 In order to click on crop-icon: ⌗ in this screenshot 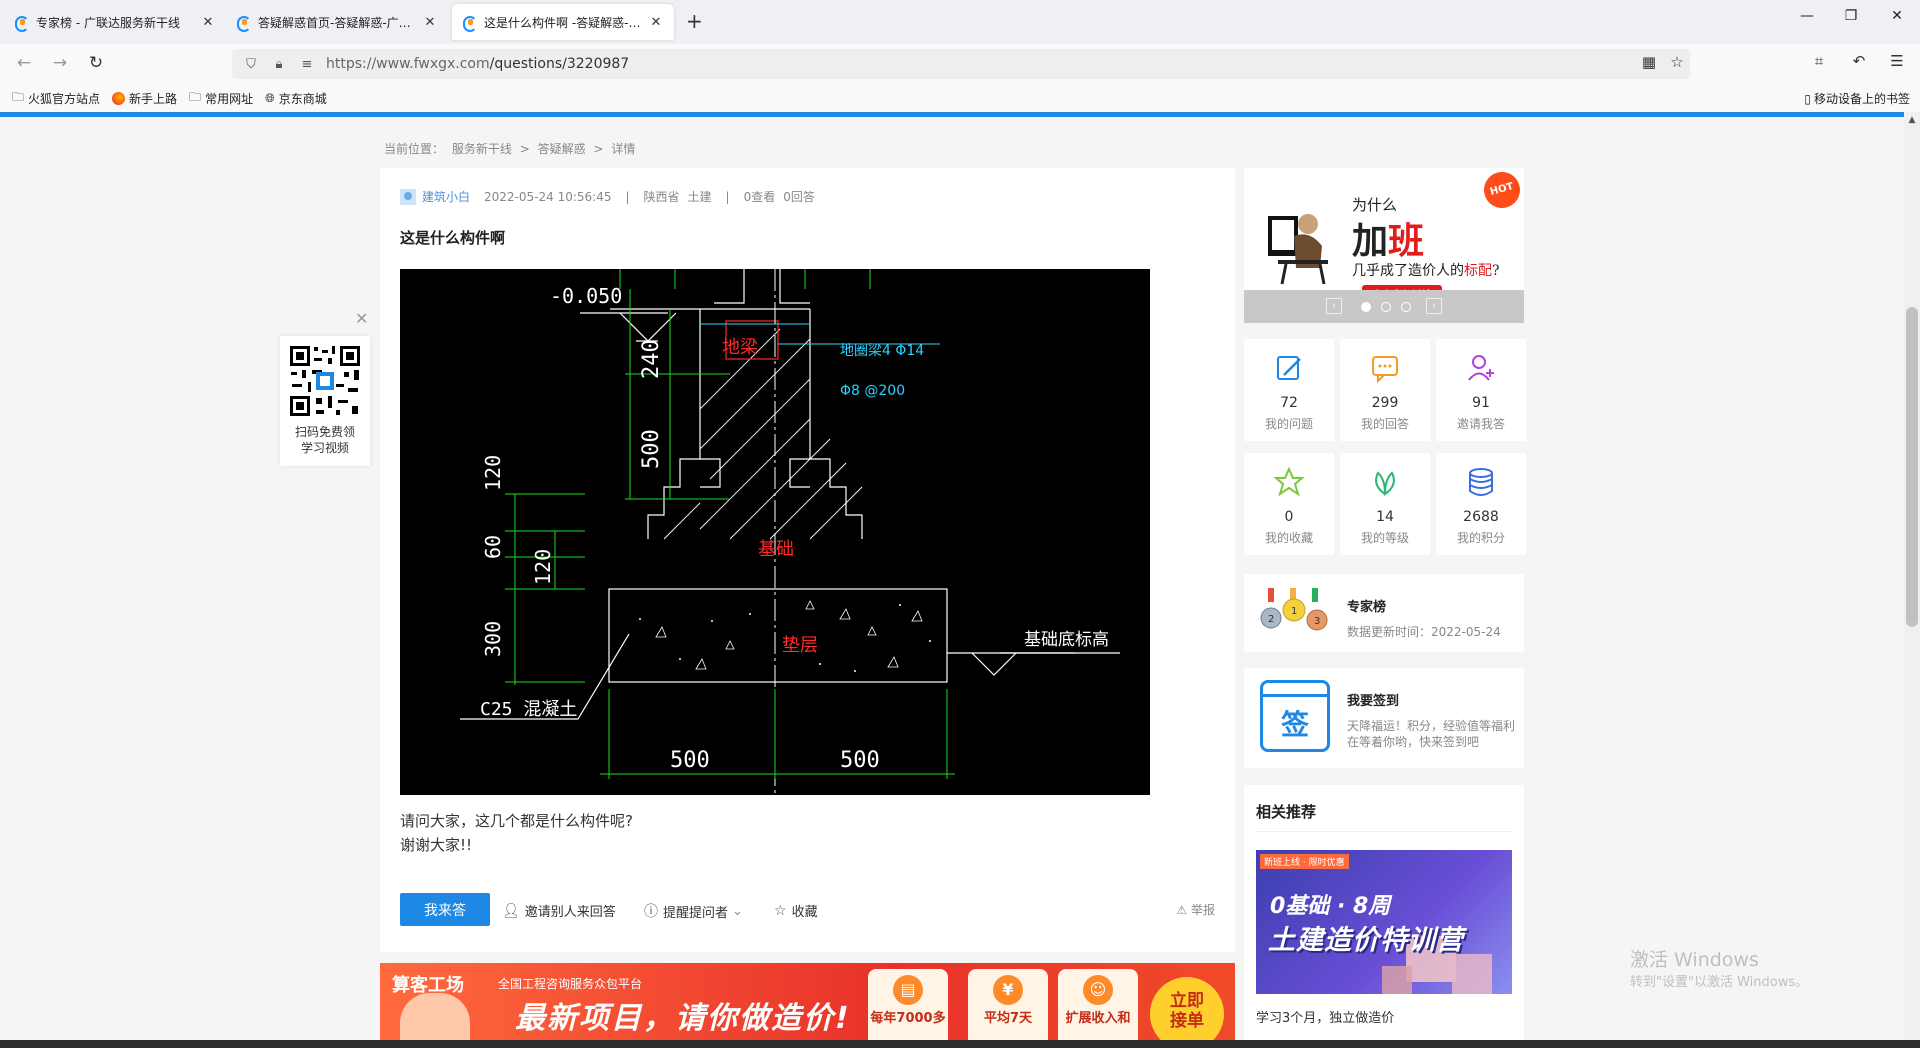, I will do `click(1819, 61)`.